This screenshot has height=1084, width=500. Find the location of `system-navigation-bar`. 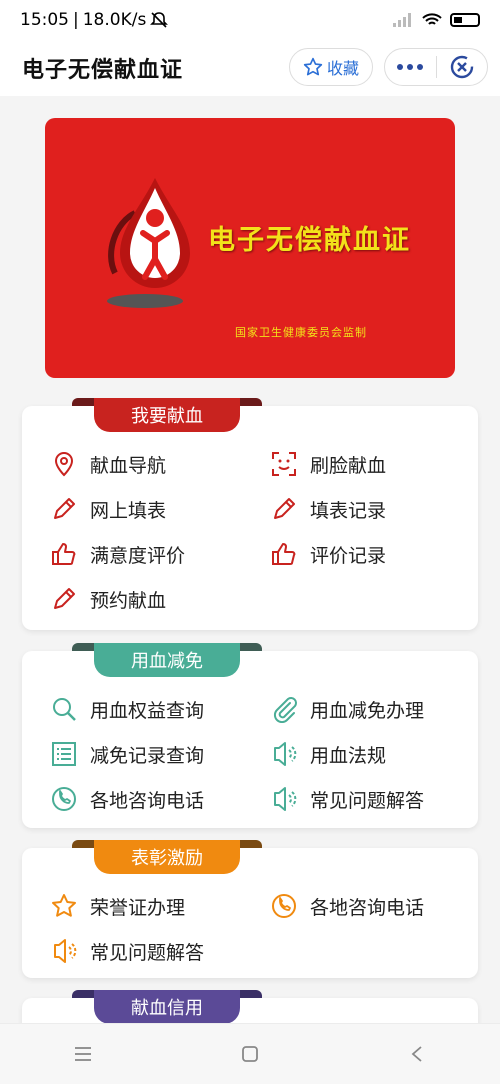

system-navigation-bar is located at coordinates (250, 1053).